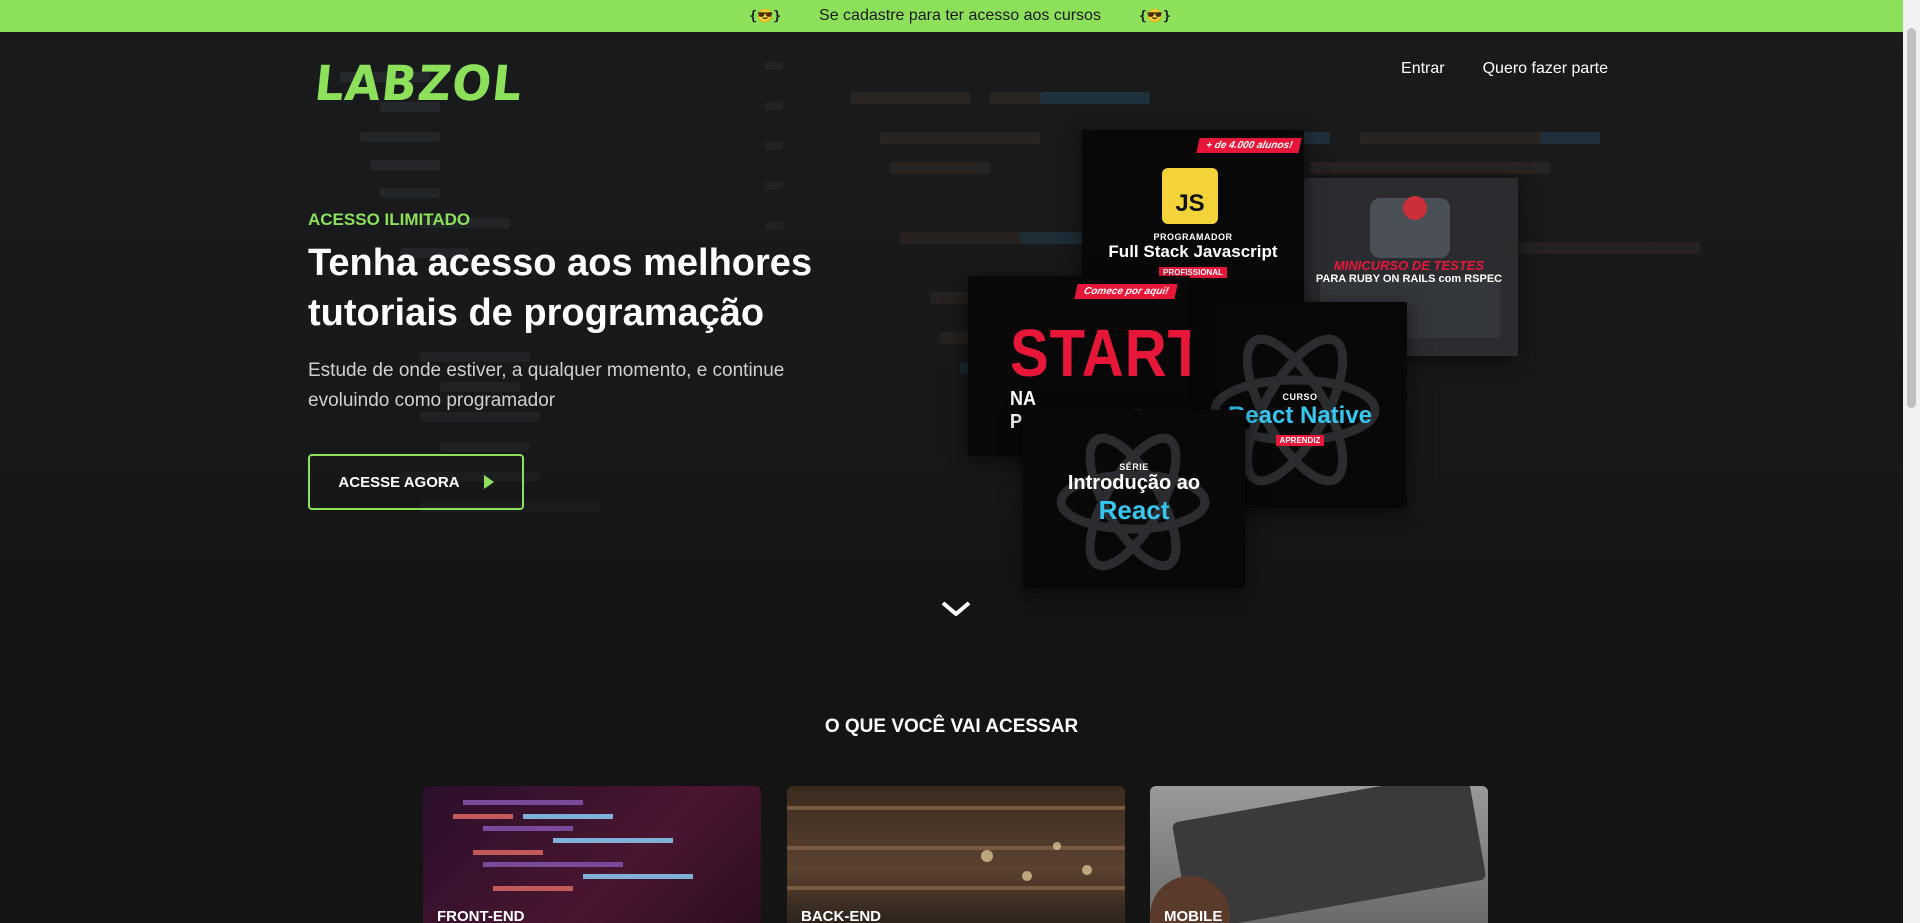 The image size is (1920, 923). I want to click on fullstack-kicker: PROGRAMADOR, so click(1193, 237).